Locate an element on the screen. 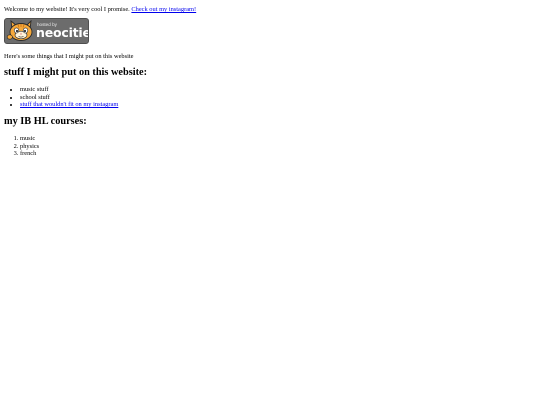 Image resolution: width=540 pixels, height=405 pixels. neocities-badge: hosted by neocities is located at coordinates (46, 30).